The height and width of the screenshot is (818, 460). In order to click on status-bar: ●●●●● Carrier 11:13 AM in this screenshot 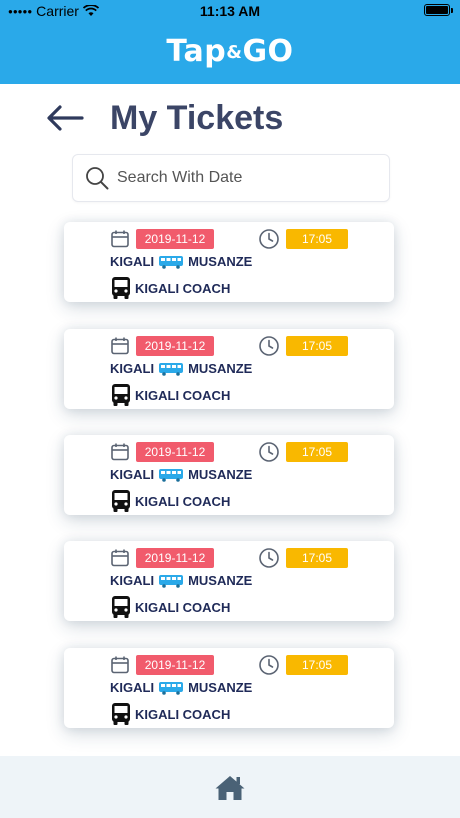, I will do `click(230, 11)`.